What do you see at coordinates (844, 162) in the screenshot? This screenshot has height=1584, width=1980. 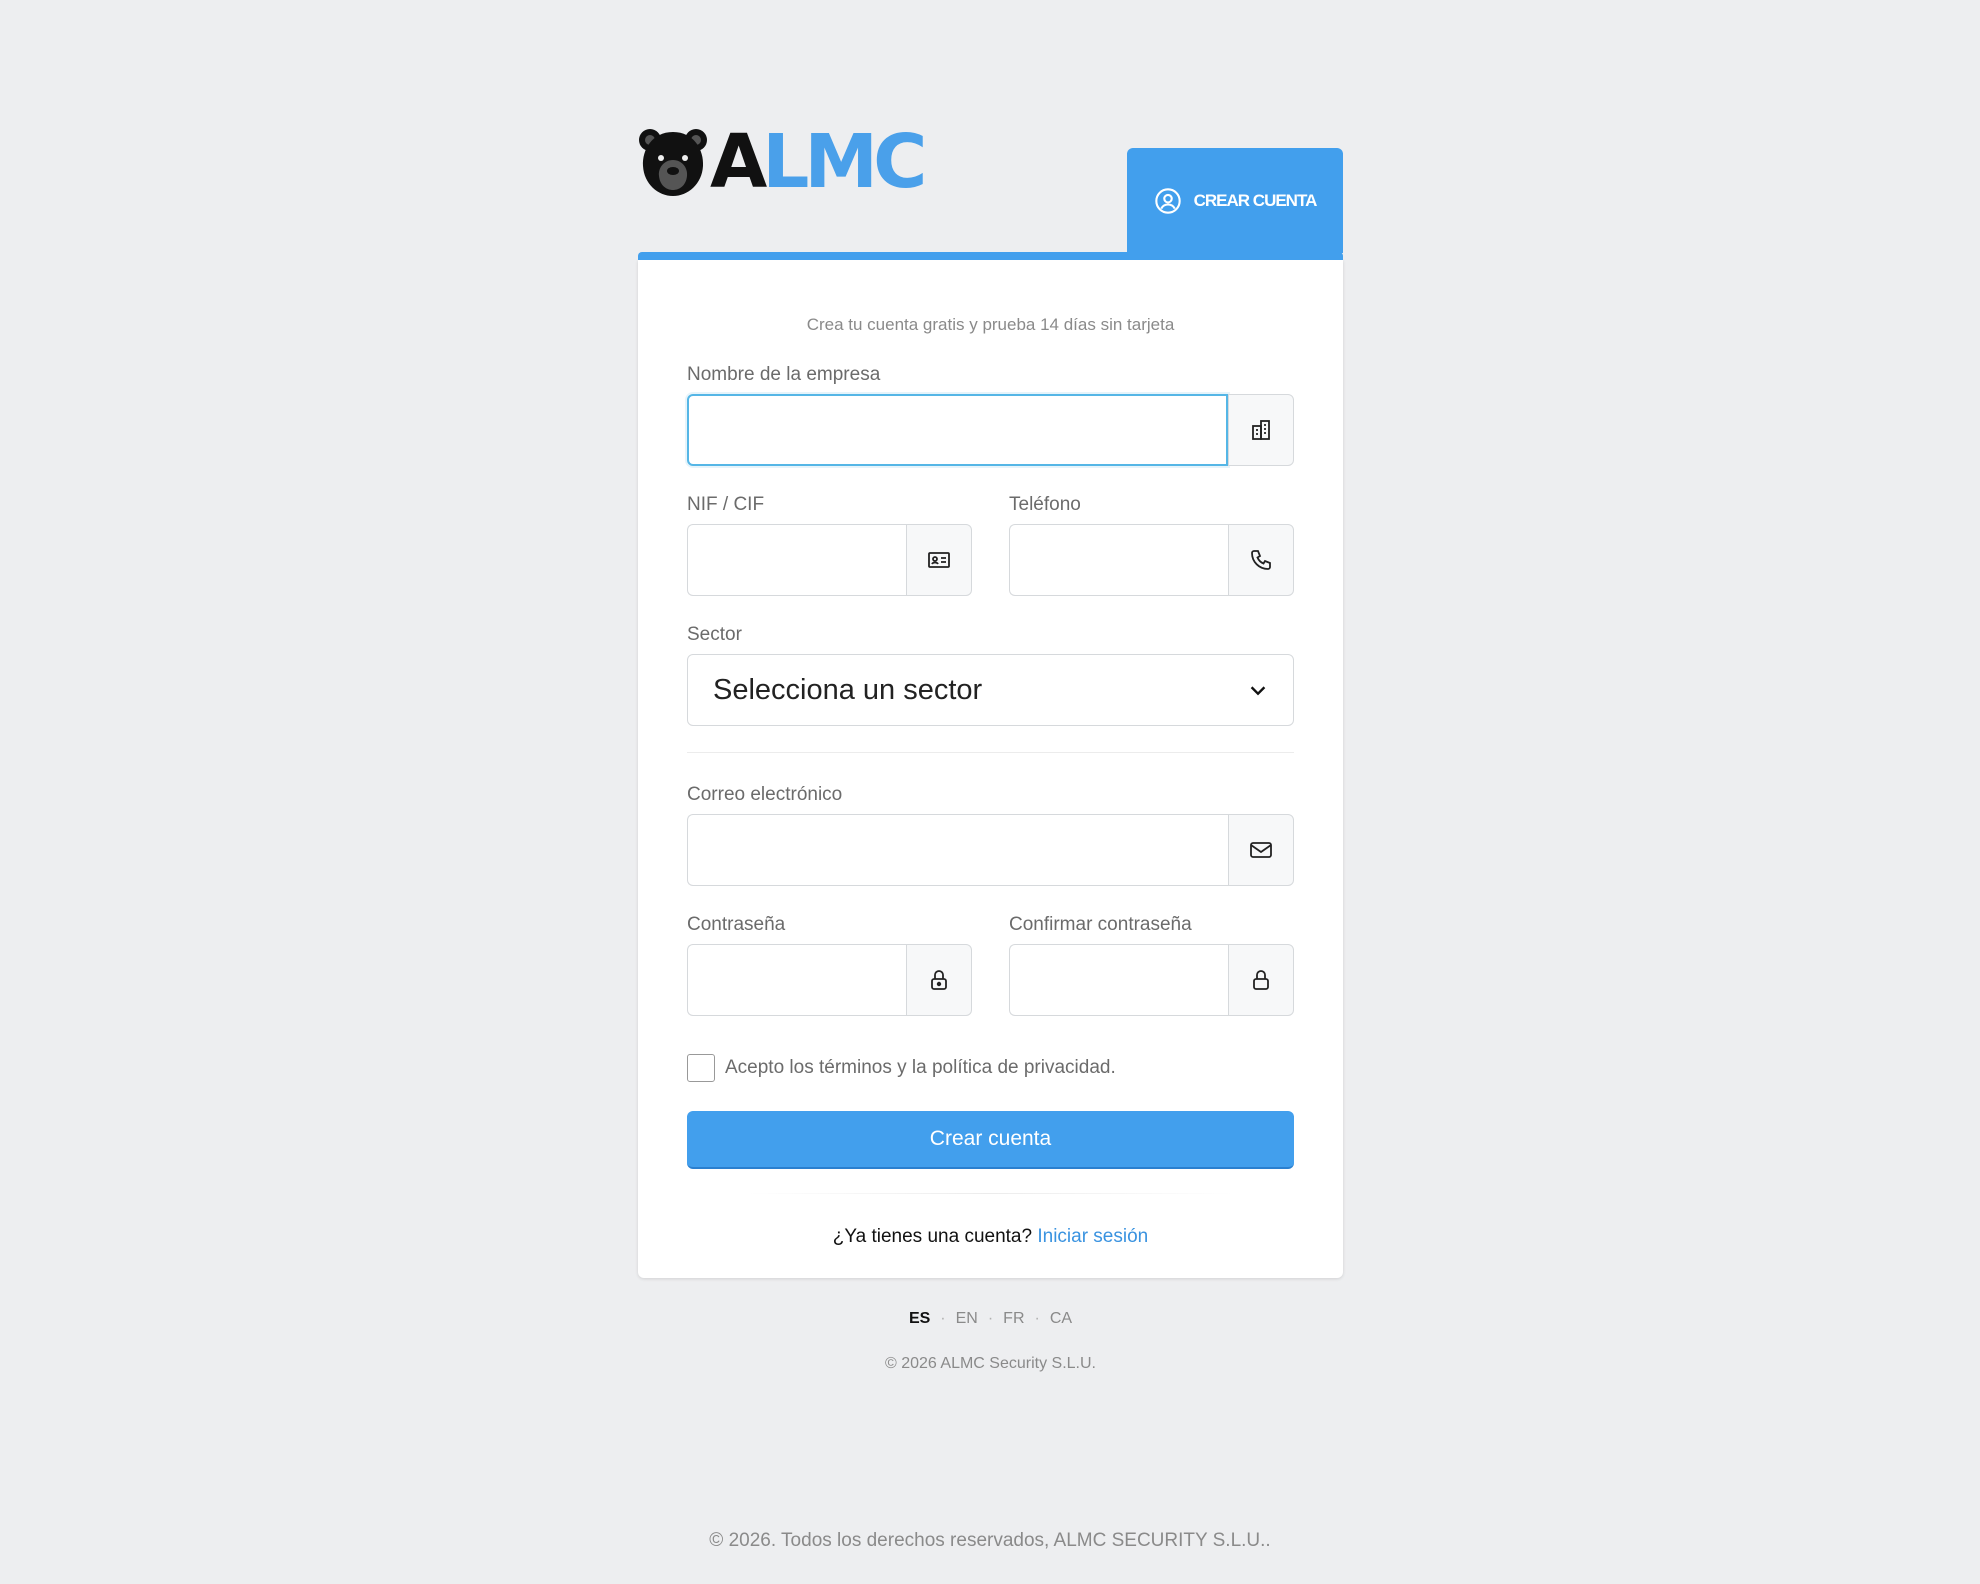 I see `brand-name-part2: LMC` at bounding box center [844, 162].